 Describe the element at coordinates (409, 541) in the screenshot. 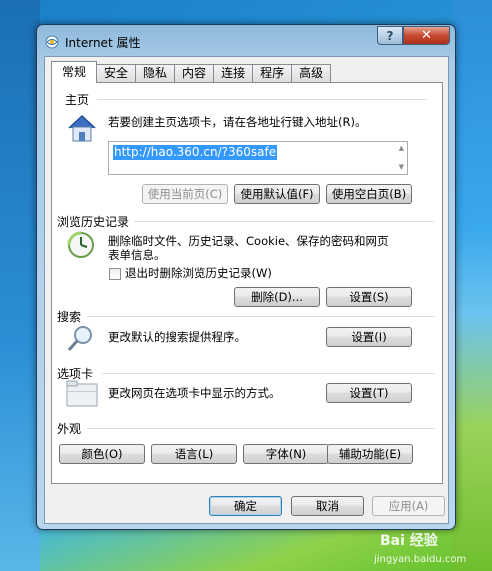

I see `watermark-logo-text: Bai 经验` at that location.